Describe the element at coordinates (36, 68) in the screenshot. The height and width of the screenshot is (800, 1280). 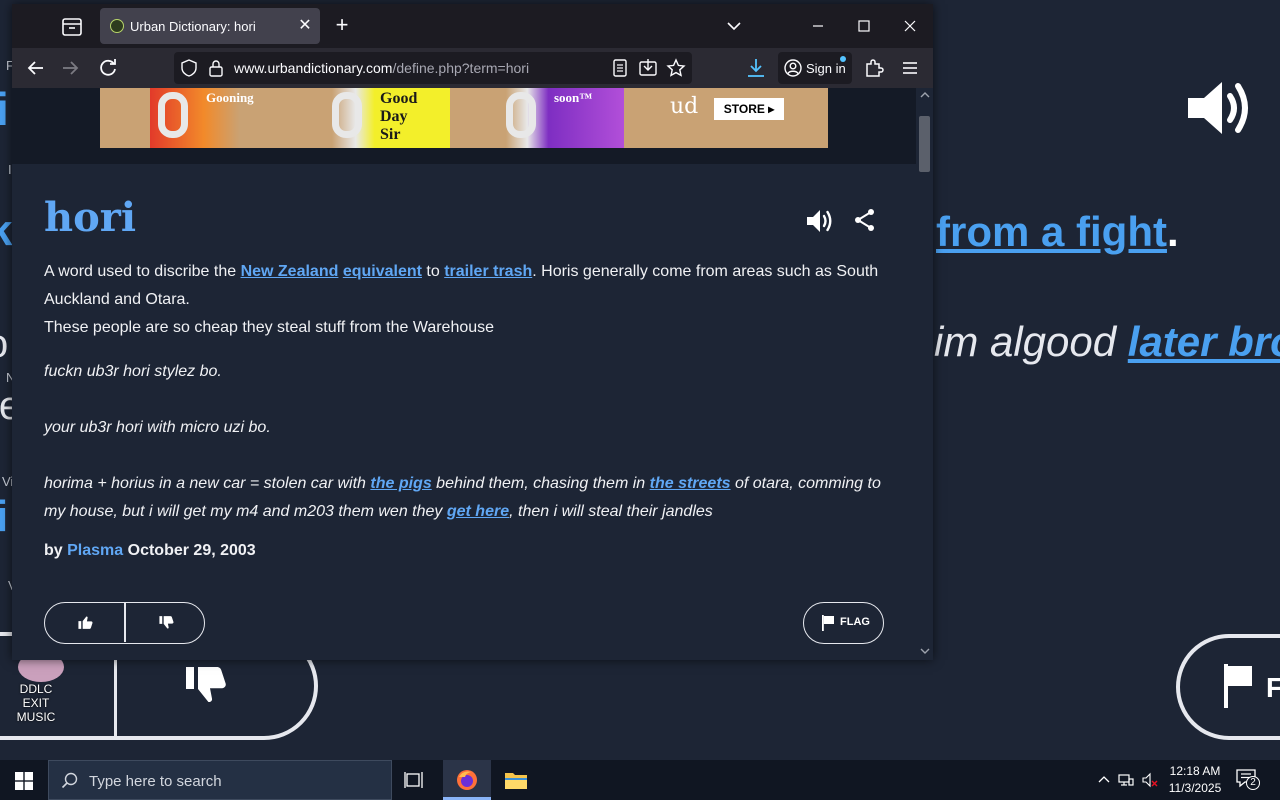
I see `back-arrow-icon` at that location.